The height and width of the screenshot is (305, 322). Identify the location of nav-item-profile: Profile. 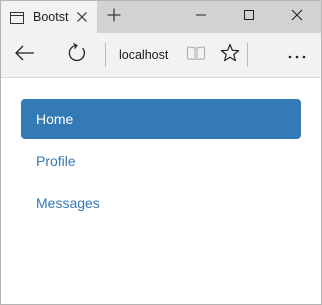
(161, 161).